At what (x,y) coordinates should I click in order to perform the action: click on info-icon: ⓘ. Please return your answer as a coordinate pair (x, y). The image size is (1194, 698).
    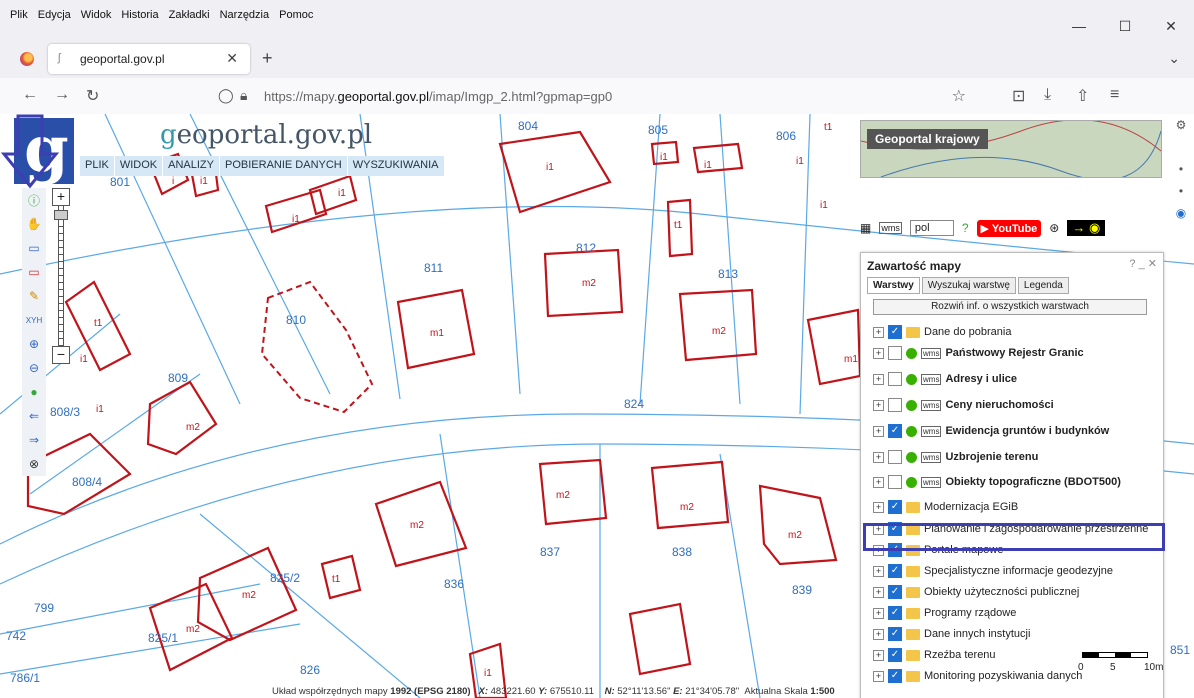
    Looking at the image, I should click on (34, 200).